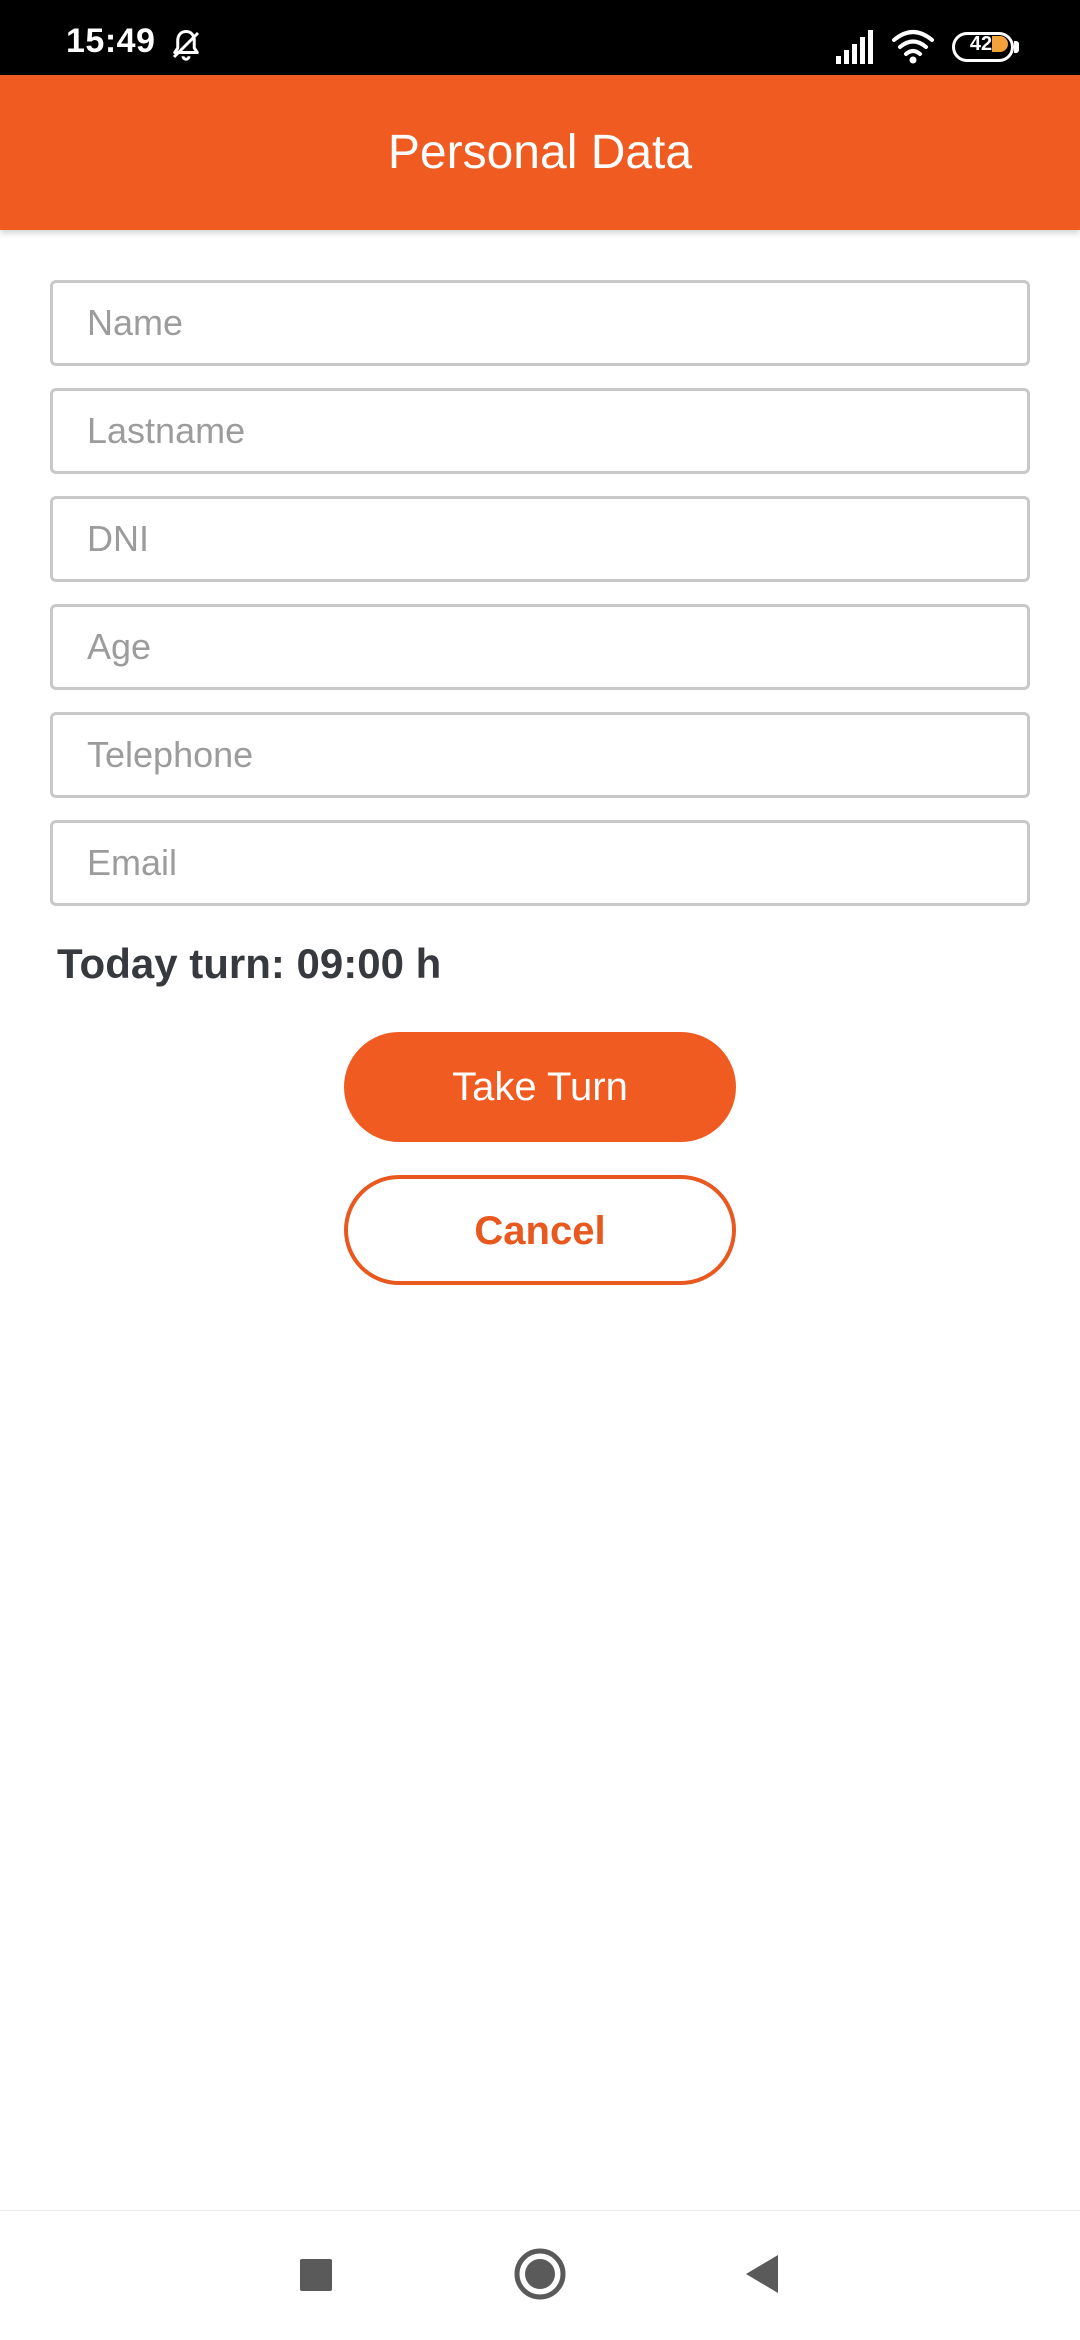  I want to click on app-bar: Personal Data, so click(540, 152).